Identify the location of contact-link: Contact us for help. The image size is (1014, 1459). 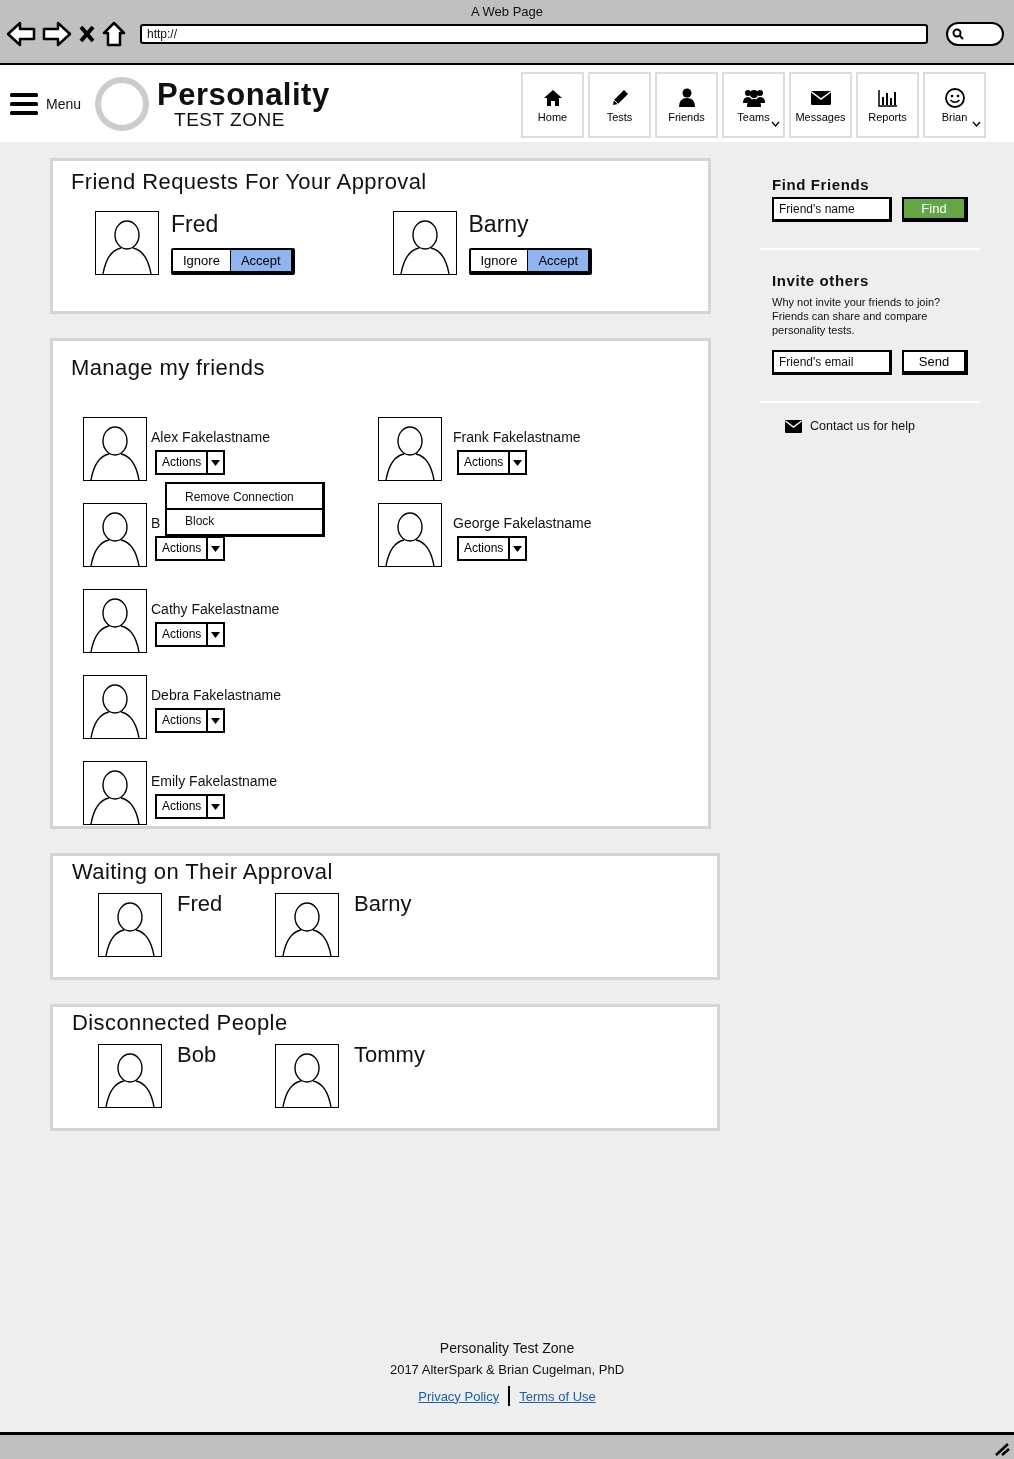
(862, 426).